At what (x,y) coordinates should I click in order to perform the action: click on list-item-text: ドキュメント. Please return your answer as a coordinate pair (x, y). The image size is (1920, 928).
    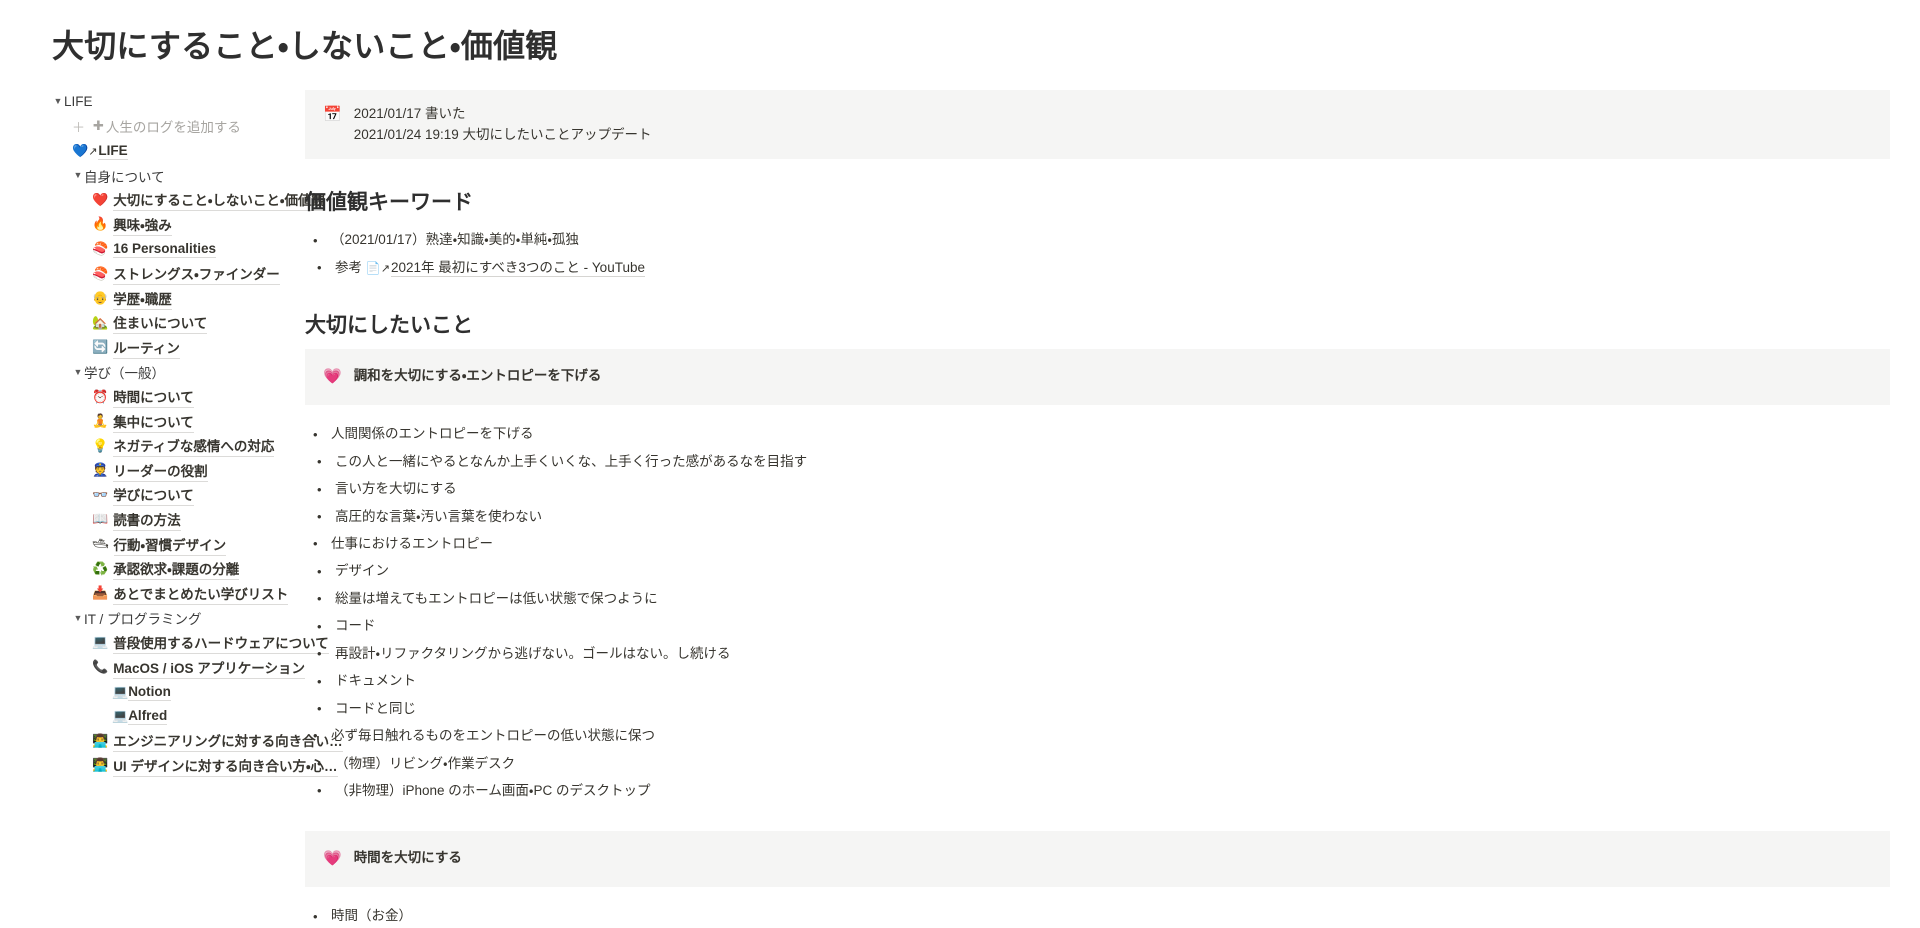
    Looking at the image, I should click on (375, 681).